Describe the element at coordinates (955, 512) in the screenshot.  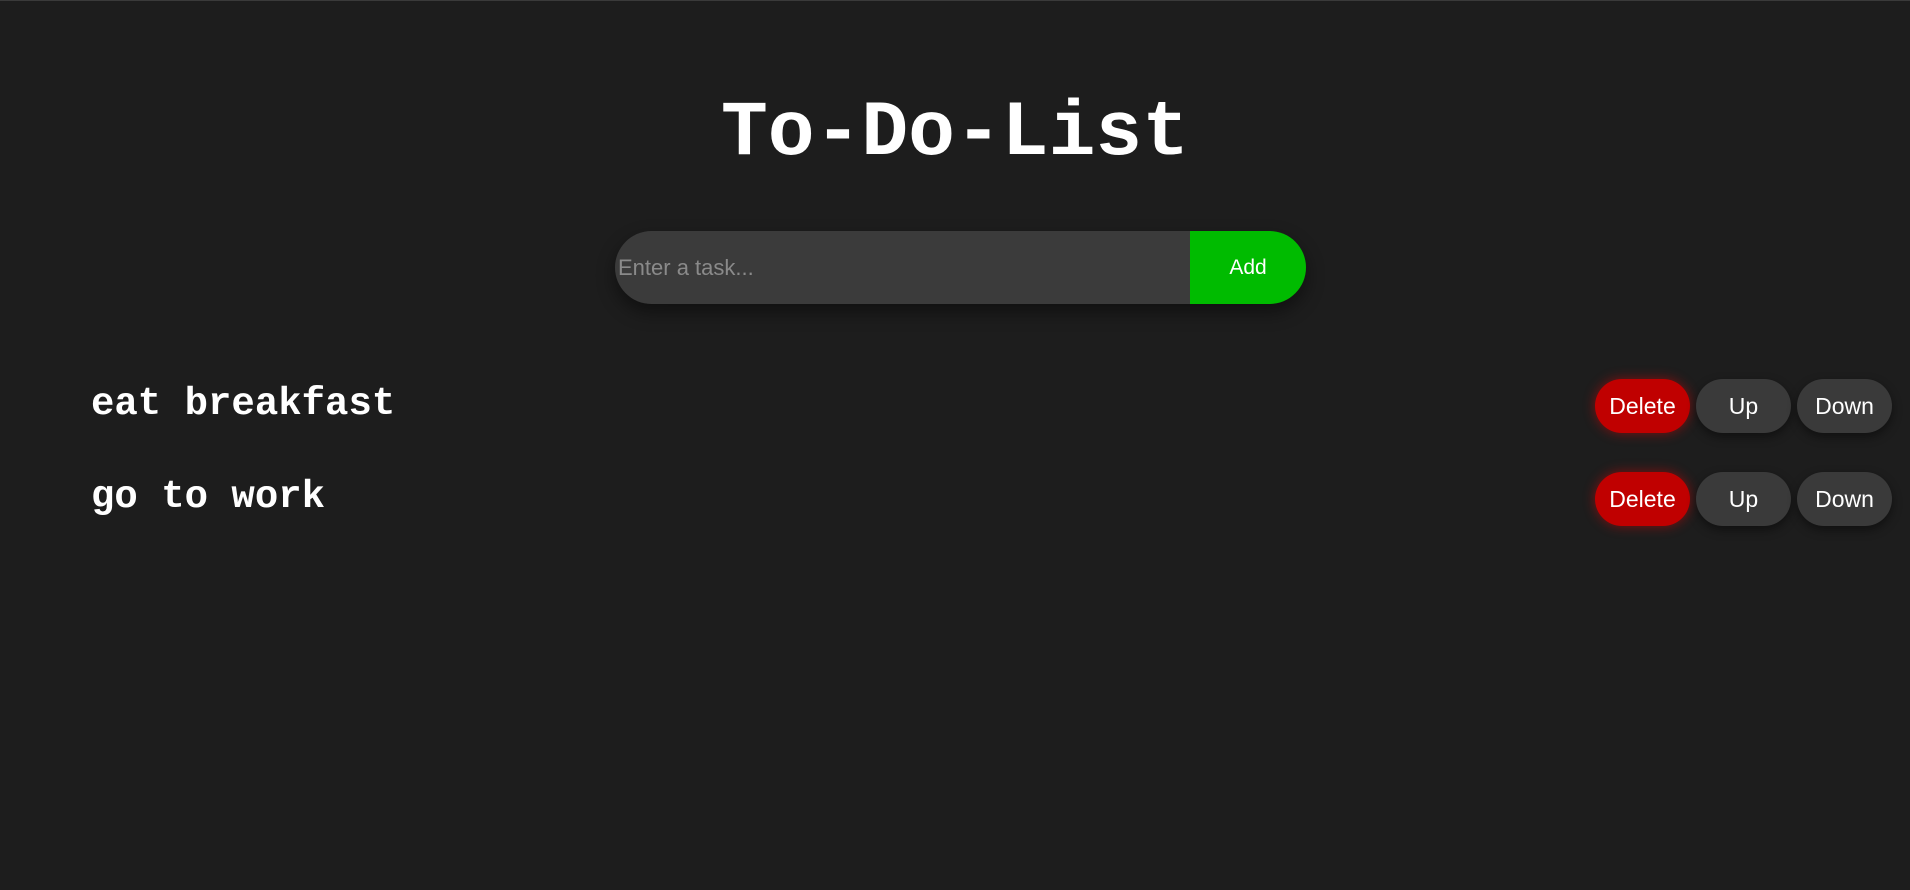
I see `task-item: go to work Delete Up Down` at that location.